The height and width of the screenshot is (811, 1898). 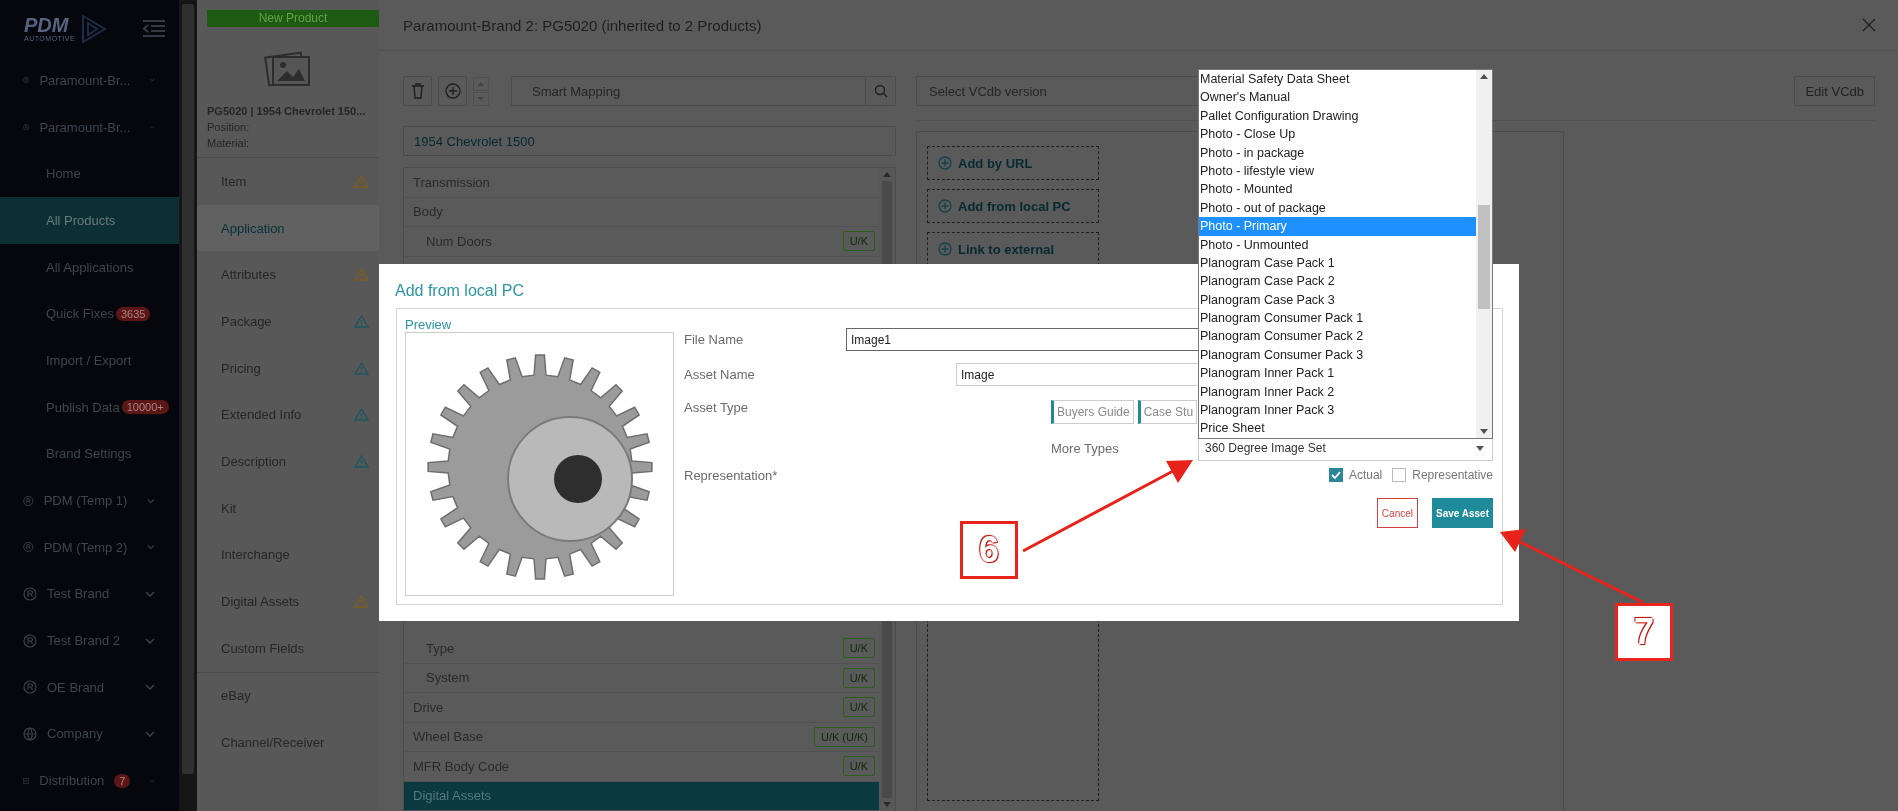 What do you see at coordinates (714, 339) in the screenshot?
I see `field-label: File Name` at bounding box center [714, 339].